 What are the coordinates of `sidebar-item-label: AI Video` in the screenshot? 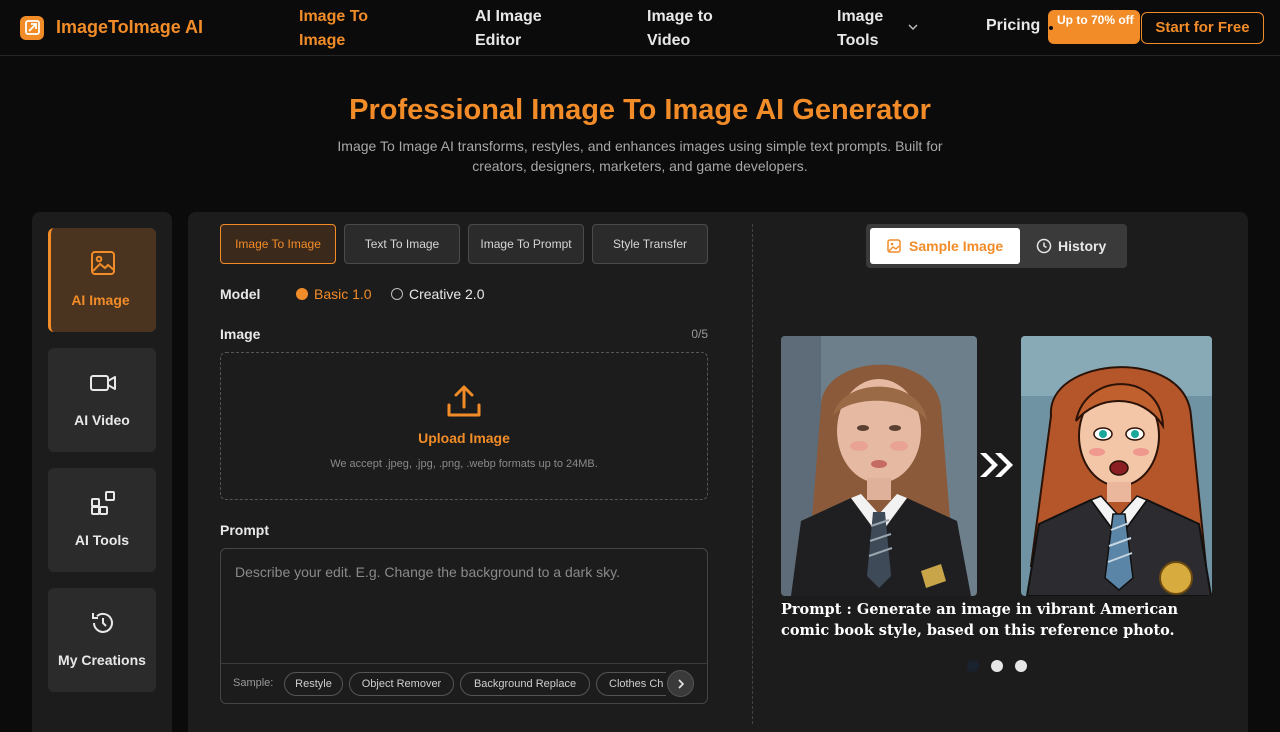 It's located at (102, 420).